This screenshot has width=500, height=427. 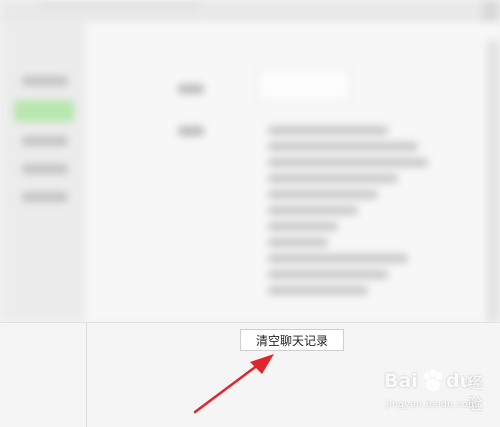 I want to click on clear-chat-history-button: 清空聊天记录, so click(x=292, y=340).